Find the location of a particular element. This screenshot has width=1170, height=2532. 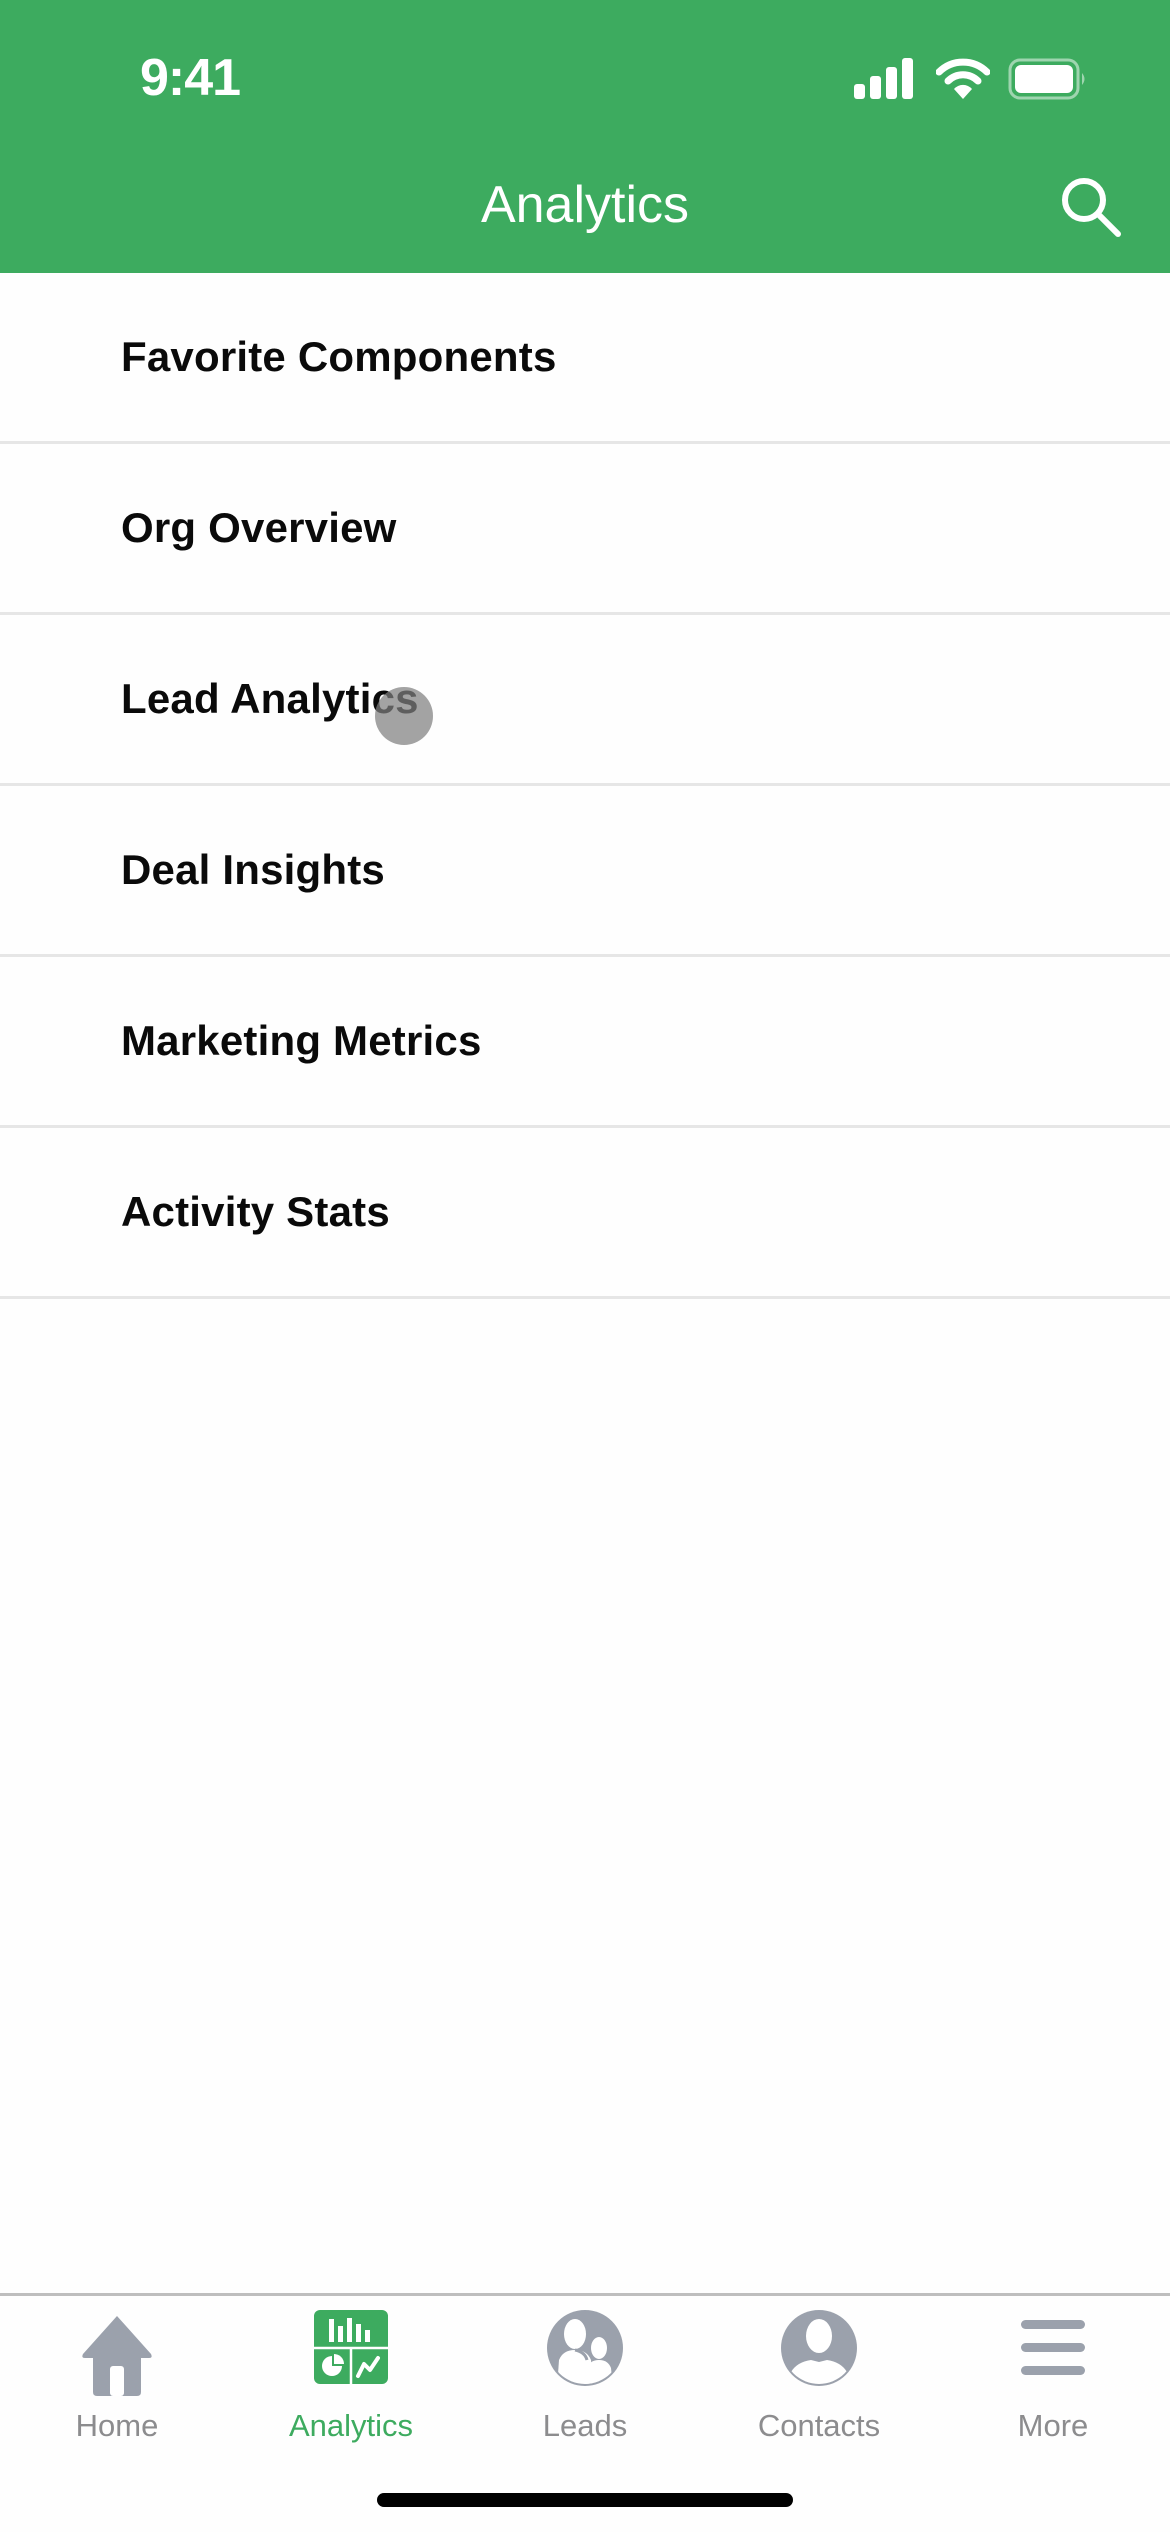

tab-label: Leads is located at coordinates (585, 2425).